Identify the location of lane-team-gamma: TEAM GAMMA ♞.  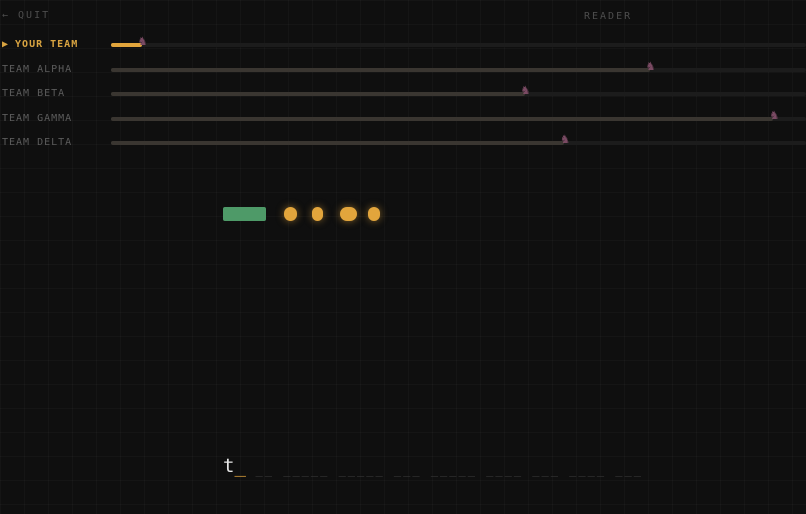
(403, 117).